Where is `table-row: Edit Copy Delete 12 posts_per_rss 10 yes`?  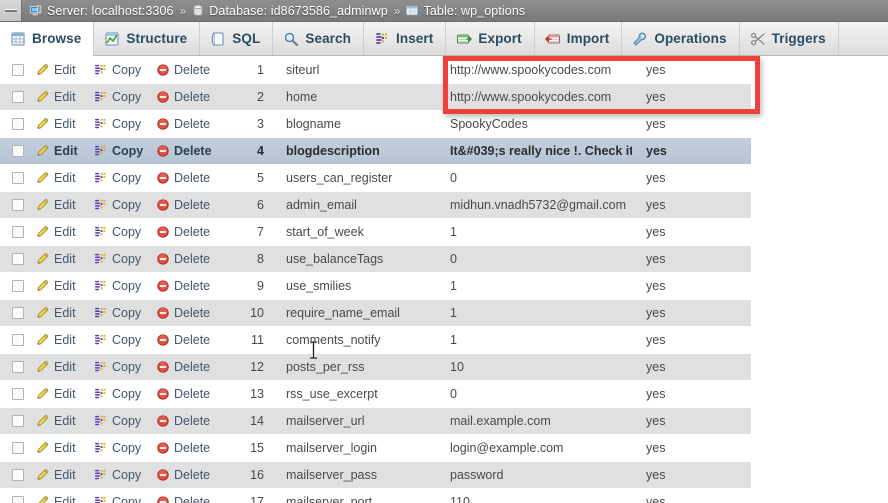 table-row: Edit Copy Delete 12 posts_per_rss 10 yes is located at coordinates (375, 367).